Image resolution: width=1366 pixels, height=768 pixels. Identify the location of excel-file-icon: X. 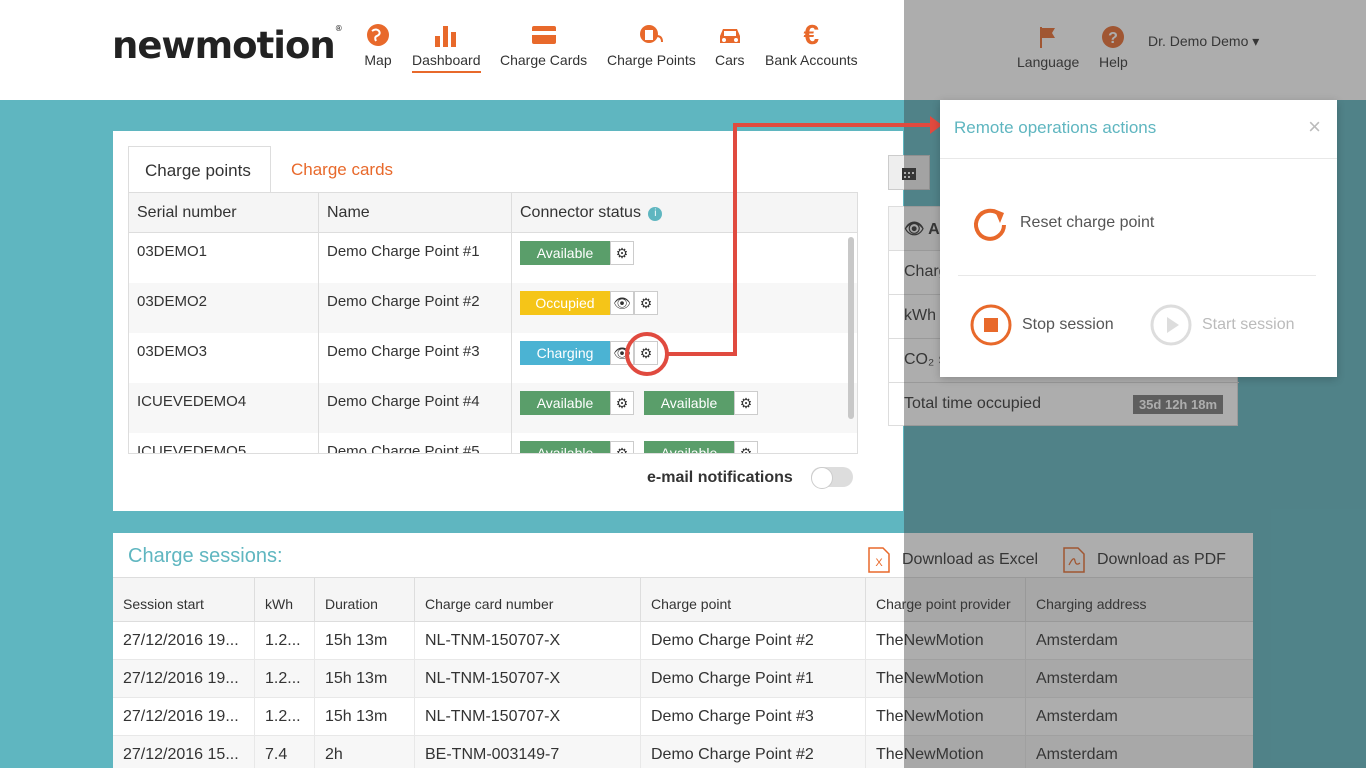
(879, 560).